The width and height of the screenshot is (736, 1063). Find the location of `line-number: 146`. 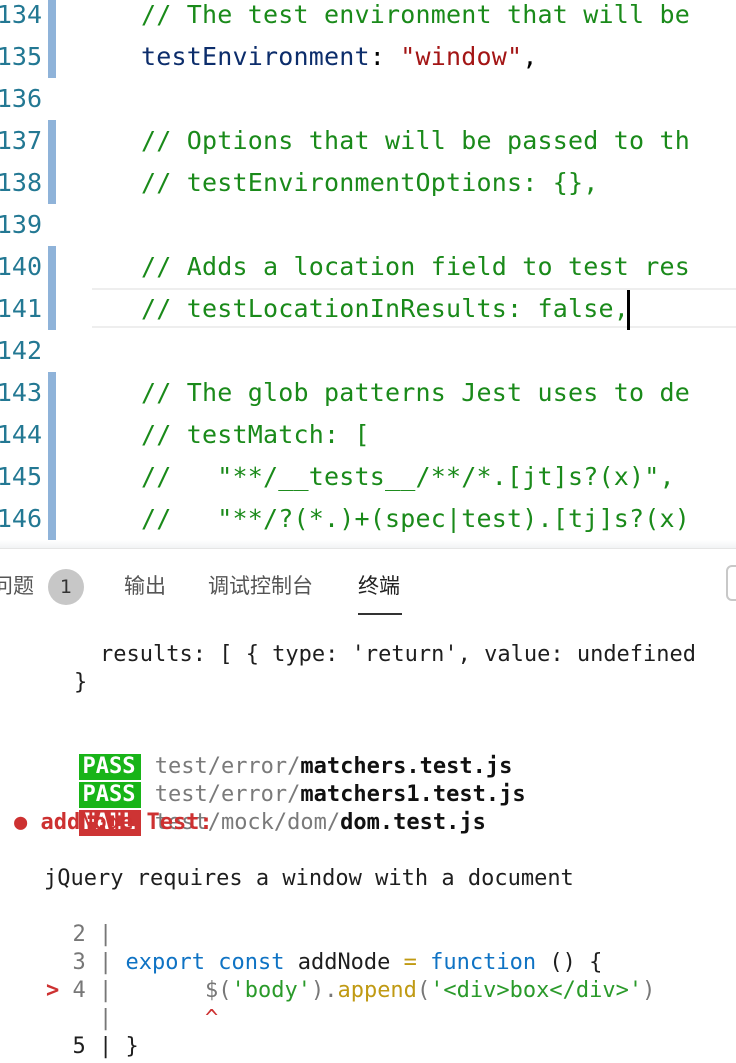

line-number: 146 is located at coordinates (21, 518).